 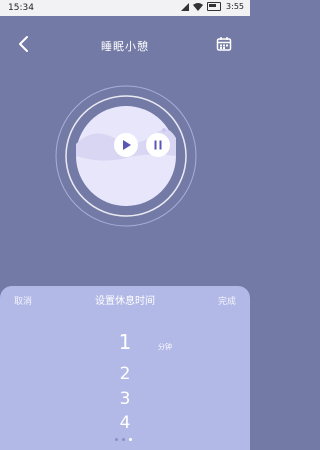 I want to click on wifi-icon, so click(x=198, y=6).